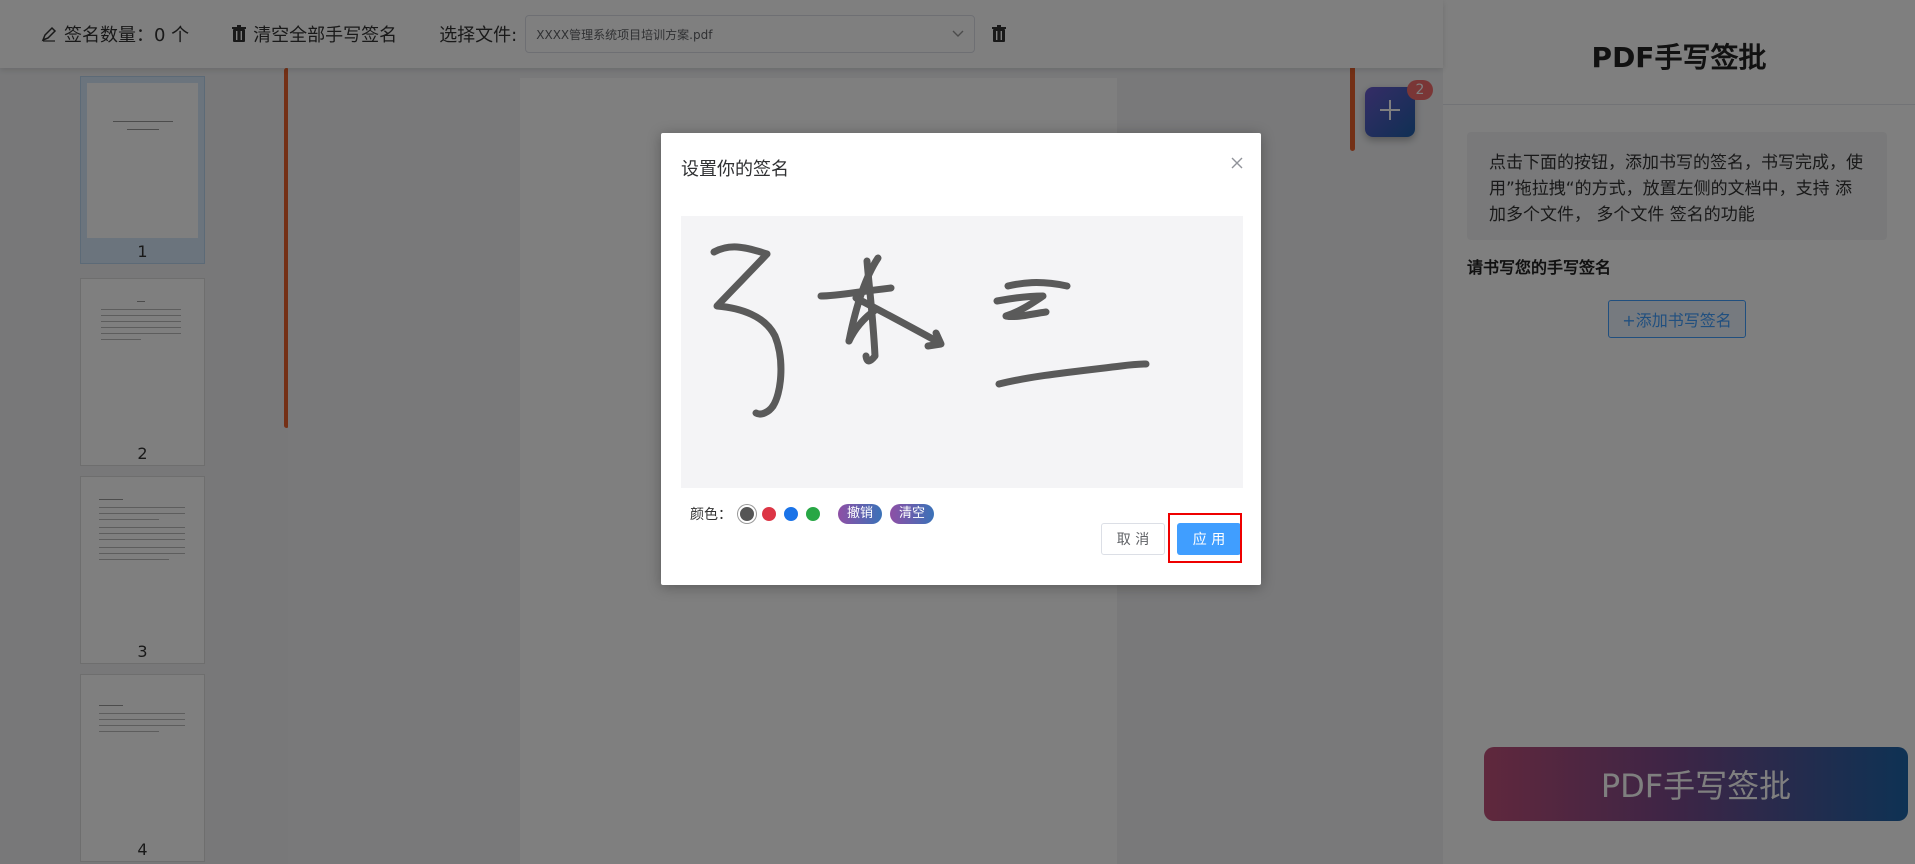 This screenshot has height=864, width=1915. What do you see at coordinates (769, 514) in the screenshot?
I see `color-swatch-red` at bounding box center [769, 514].